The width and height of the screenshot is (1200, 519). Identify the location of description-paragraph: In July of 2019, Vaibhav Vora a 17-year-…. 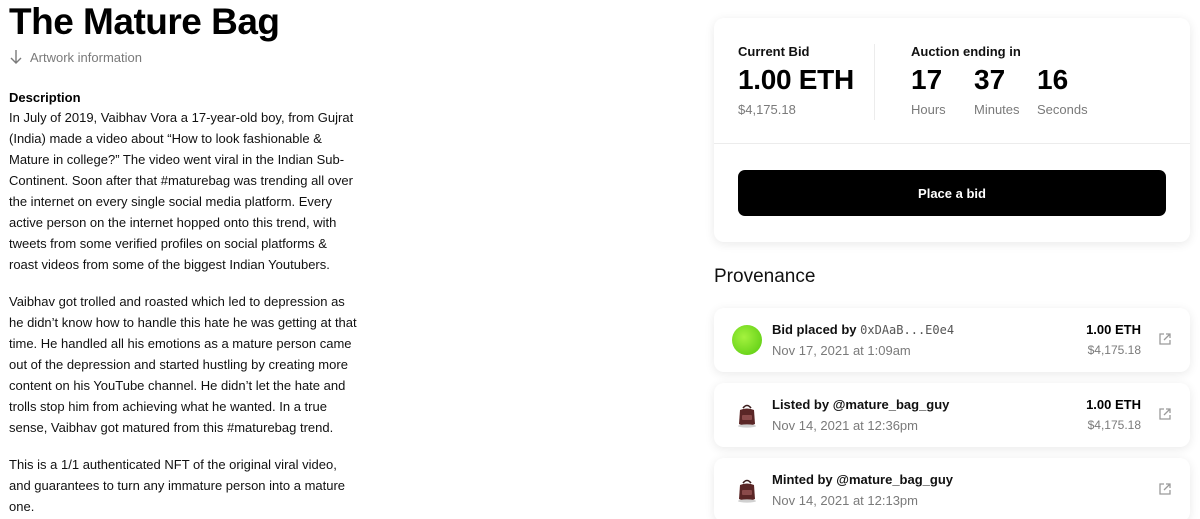
(181, 191).